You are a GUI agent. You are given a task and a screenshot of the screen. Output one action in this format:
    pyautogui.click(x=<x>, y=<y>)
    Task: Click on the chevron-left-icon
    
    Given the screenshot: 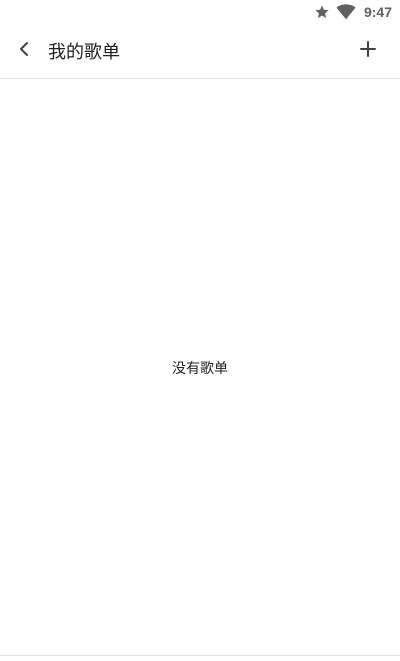 What is the action you would take?
    pyautogui.click(x=24, y=51)
    